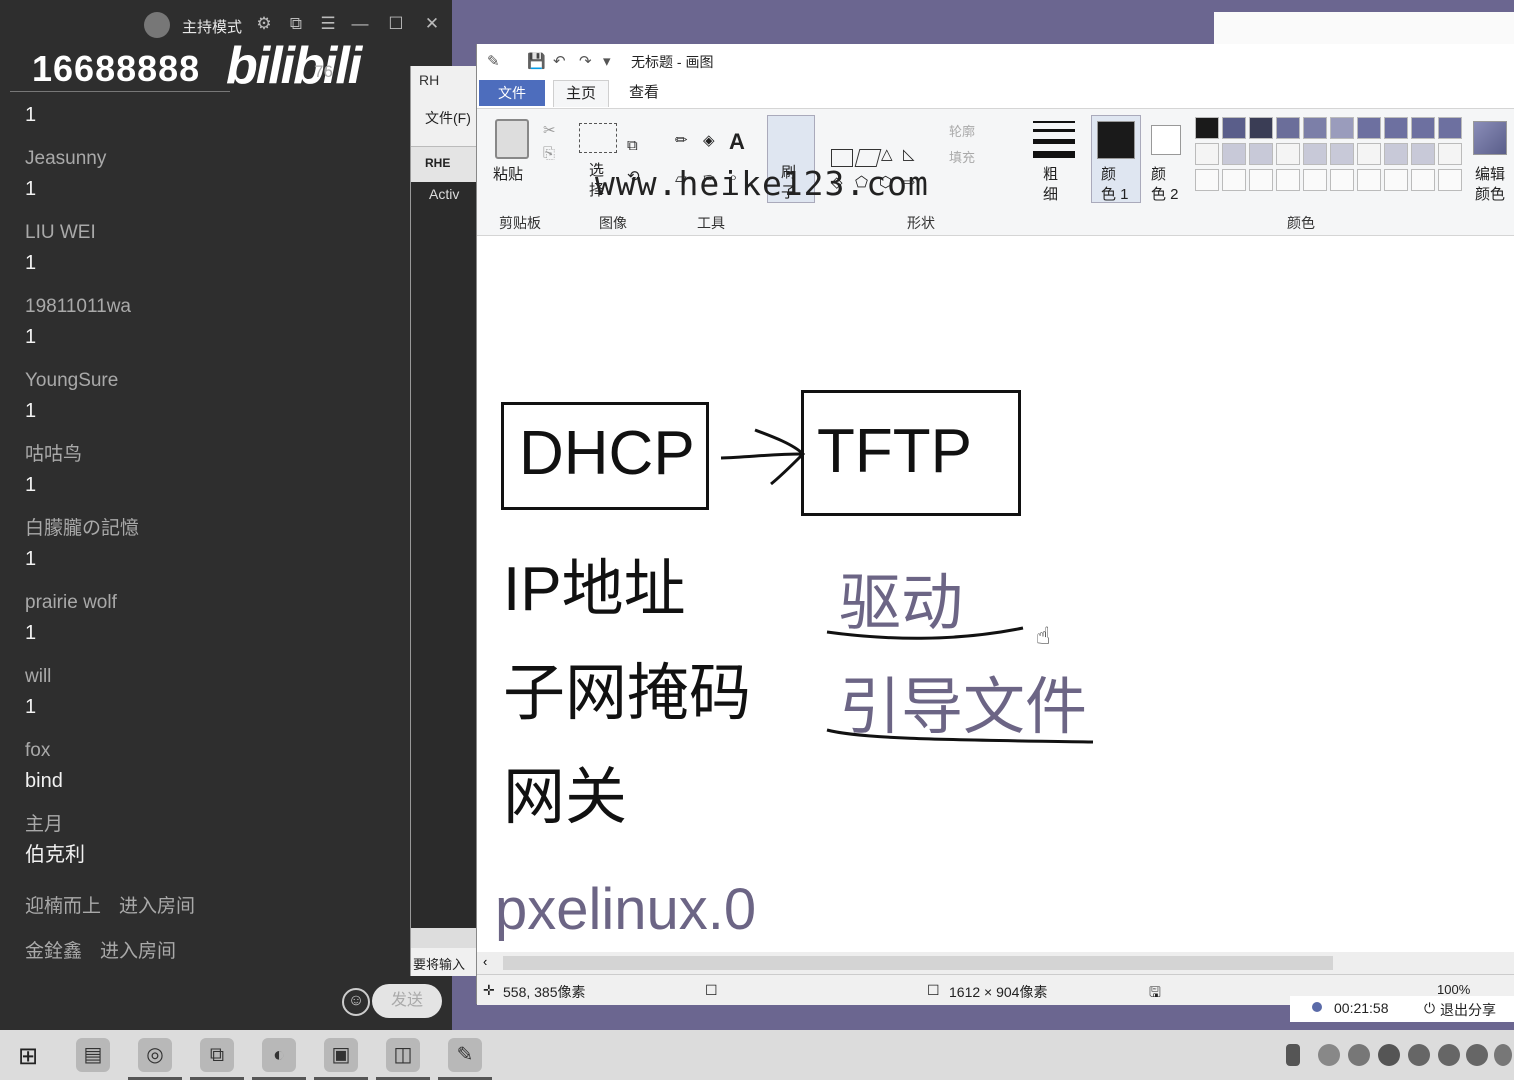 This screenshot has width=1514, height=1080. What do you see at coordinates (737, 142) in the screenshot?
I see `text-icon: A` at bounding box center [737, 142].